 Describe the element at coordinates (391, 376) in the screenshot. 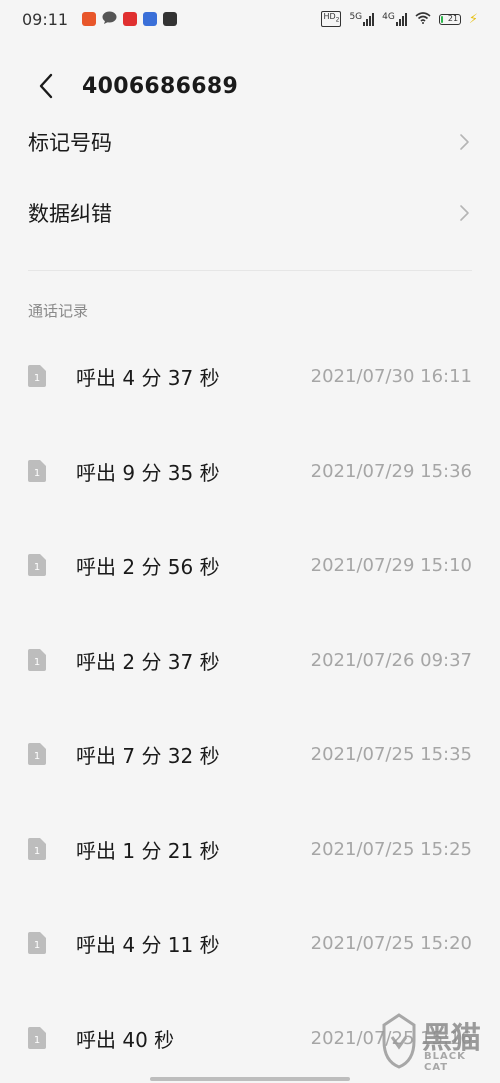

I see `call-timestamp: 2021/07/30 16:11` at that location.